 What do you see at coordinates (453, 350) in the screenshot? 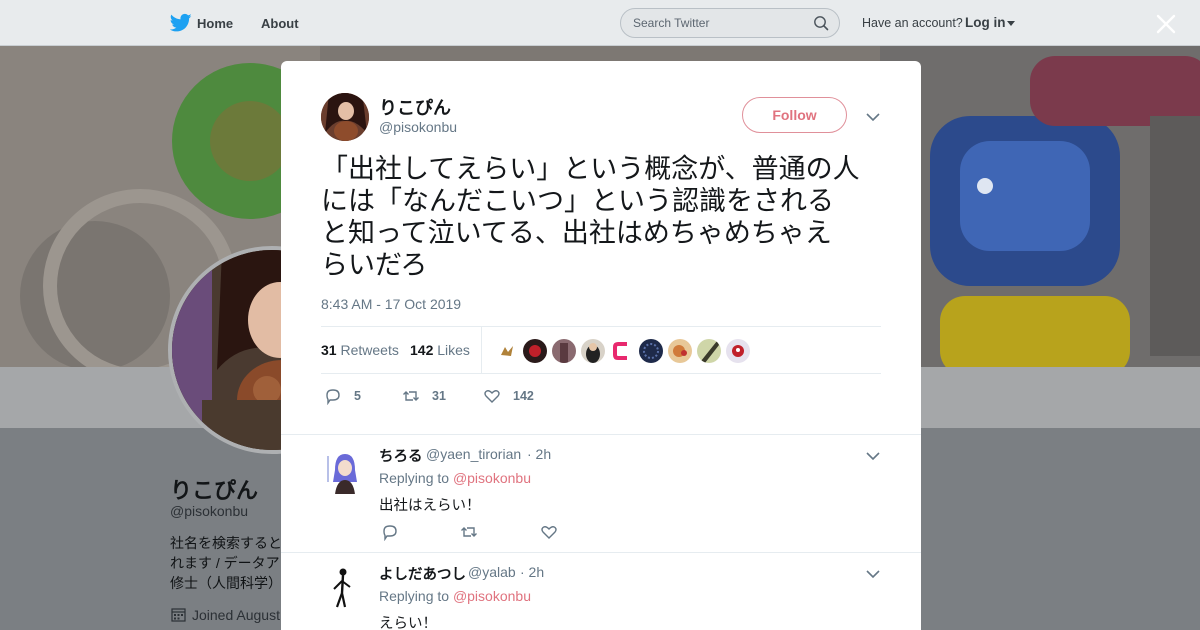
I see `likes-label: Likes` at bounding box center [453, 350].